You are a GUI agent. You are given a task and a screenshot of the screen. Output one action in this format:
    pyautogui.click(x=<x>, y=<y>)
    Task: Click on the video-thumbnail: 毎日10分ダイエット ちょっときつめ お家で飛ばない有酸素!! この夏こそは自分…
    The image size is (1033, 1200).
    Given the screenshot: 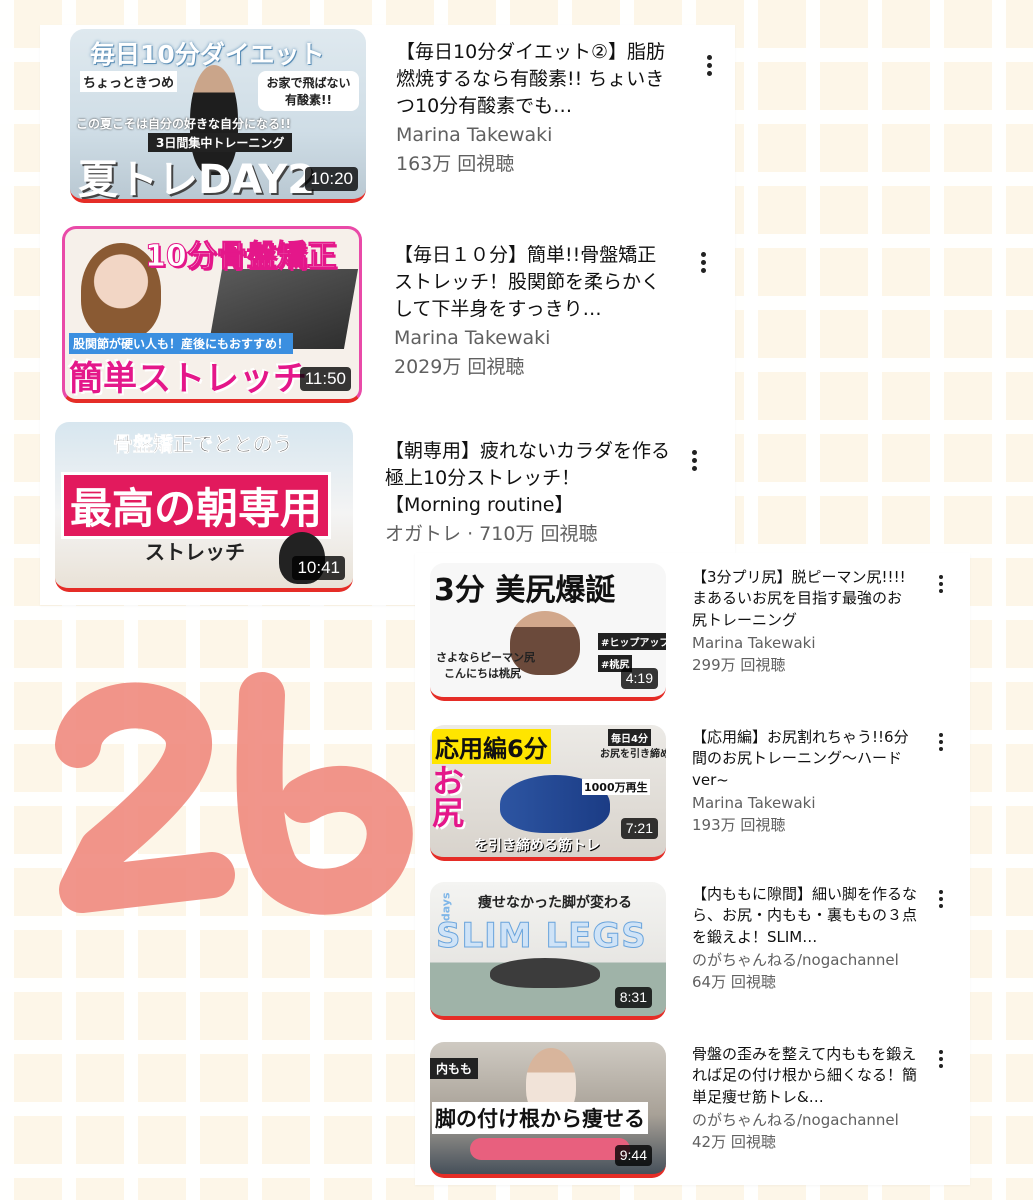 What is the action you would take?
    pyautogui.click(x=218, y=116)
    